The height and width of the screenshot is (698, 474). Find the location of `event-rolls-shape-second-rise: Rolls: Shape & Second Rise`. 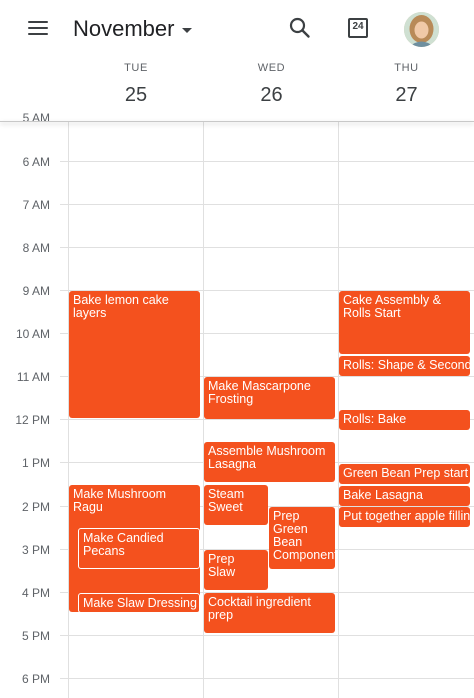

event-rolls-shape-second-rise: Rolls: Shape & Second Rise is located at coordinates (404, 366).